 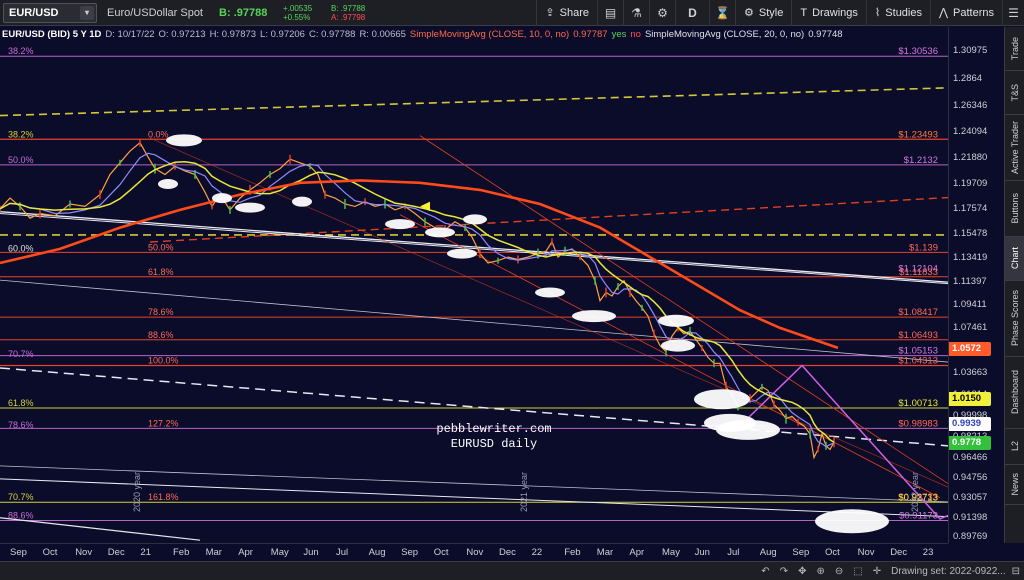 I want to click on sidebar-tab-label: Dashboard, so click(x=1015, y=392).